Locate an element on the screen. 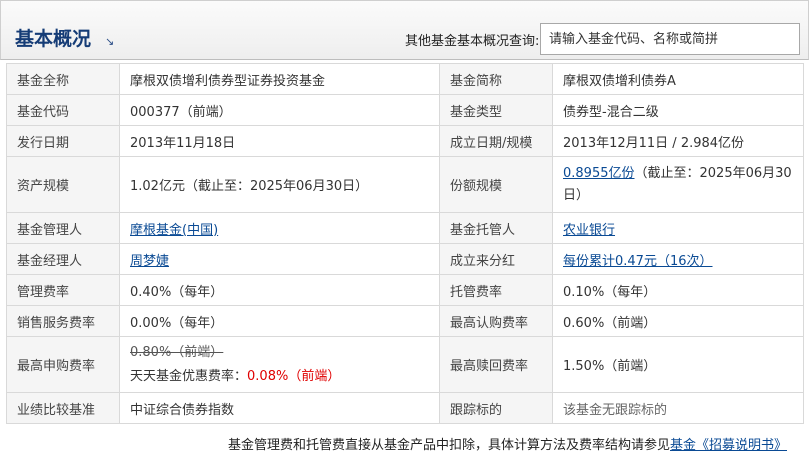 This screenshot has width=809, height=464. dividend-link: 每份累计0.47元（16次） is located at coordinates (638, 261).